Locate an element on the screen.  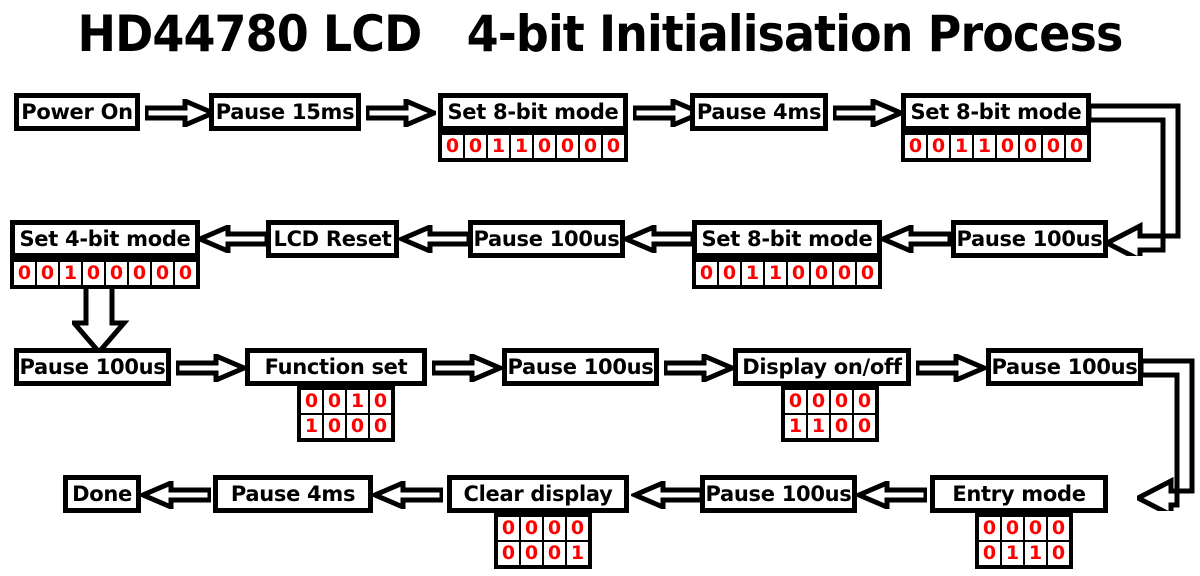
node-set-8bit-mode-1: Set 8-bit mode is located at coordinates (533, 112).